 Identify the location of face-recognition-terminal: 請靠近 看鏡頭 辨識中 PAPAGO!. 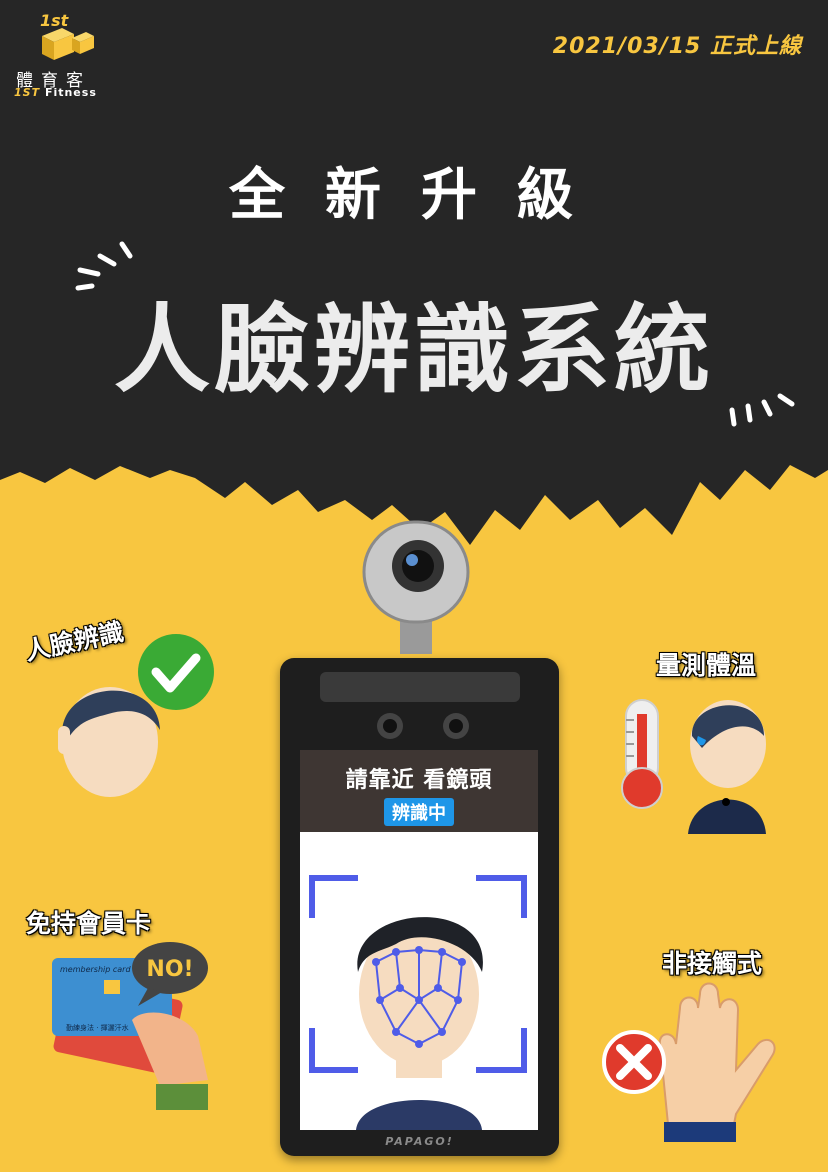
(419, 907).